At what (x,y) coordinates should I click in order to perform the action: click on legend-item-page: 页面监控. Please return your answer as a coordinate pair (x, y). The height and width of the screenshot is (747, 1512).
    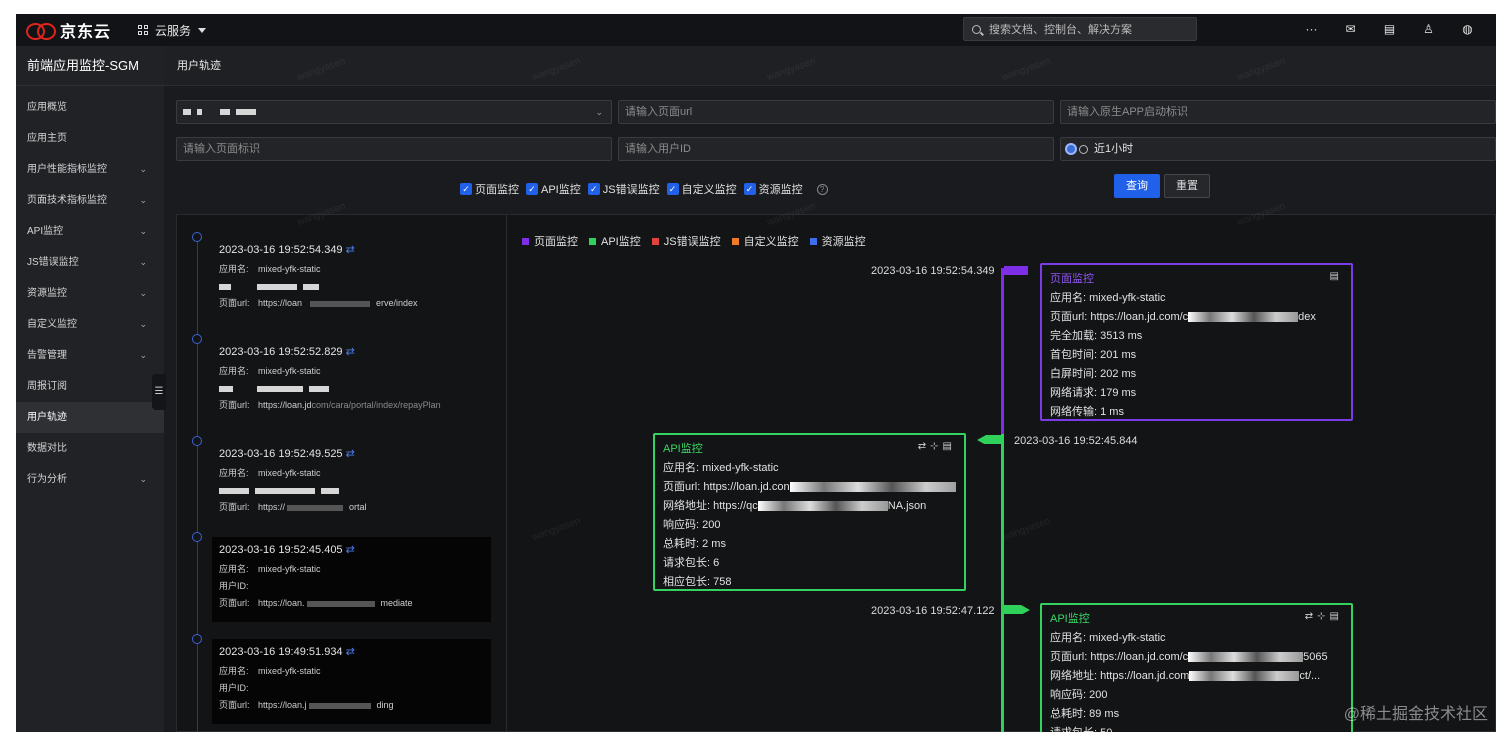
    Looking at the image, I should click on (550, 241).